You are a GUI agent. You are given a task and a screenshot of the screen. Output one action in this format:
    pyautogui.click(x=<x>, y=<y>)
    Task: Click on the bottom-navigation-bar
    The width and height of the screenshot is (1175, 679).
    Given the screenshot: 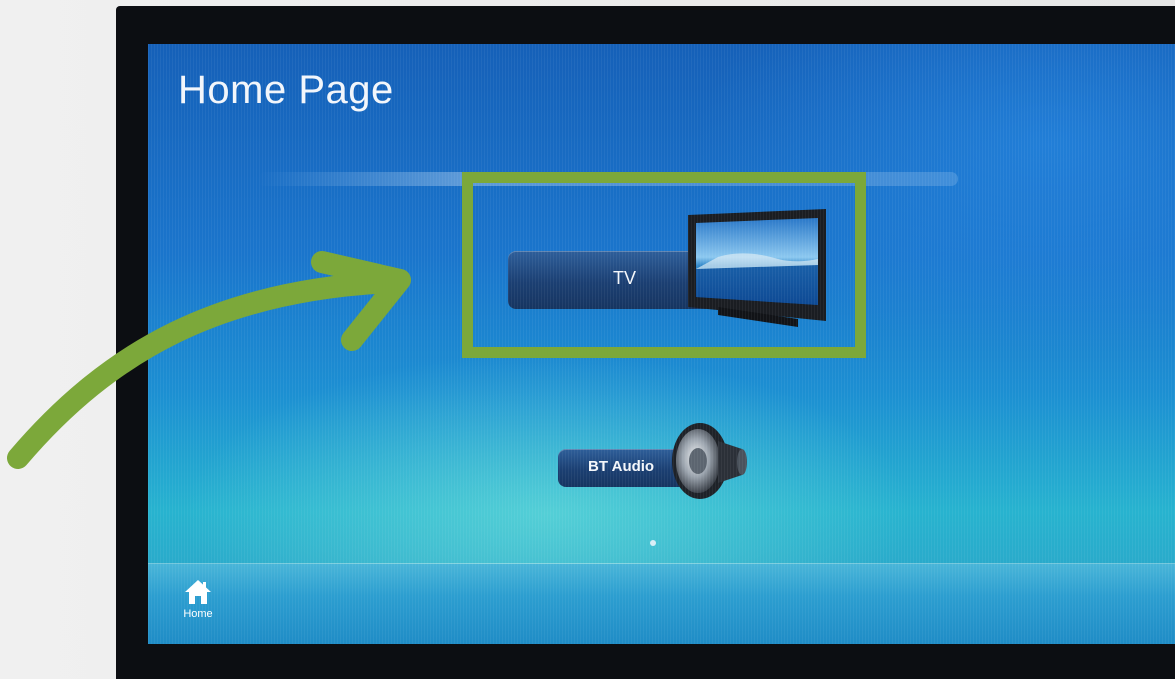 What is the action you would take?
    pyautogui.click(x=661, y=604)
    